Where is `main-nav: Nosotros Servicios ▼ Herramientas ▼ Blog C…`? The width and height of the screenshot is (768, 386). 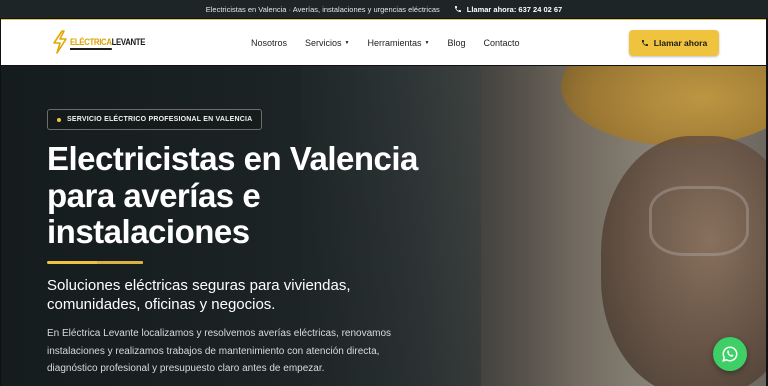
main-nav: Nosotros Servicios ▼ Herramientas ▼ Blog C… is located at coordinates (385, 43).